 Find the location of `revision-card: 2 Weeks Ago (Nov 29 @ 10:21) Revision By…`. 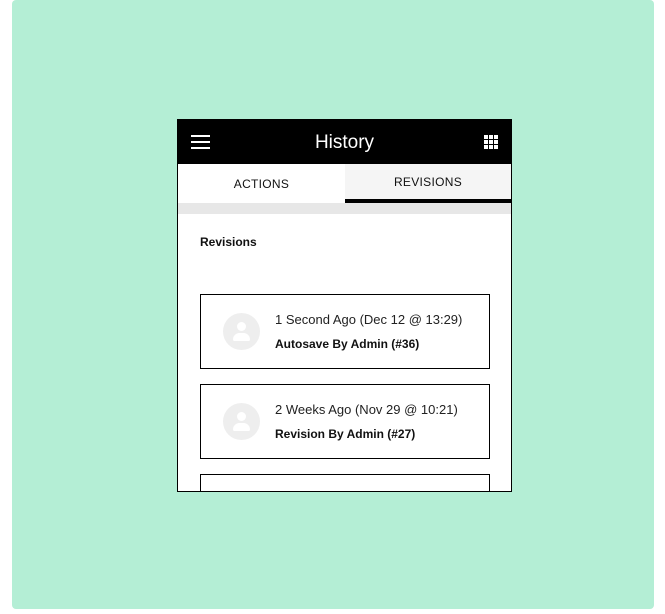

revision-card: 2 Weeks Ago (Nov 29 @ 10:21) Revision By… is located at coordinates (345, 421).